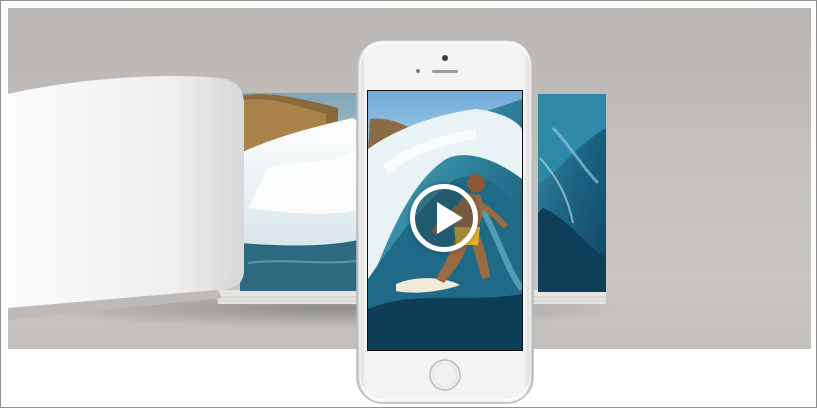  What do you see at coordinates (450, 218) in the screenshot?
I see `play-icon` at bounding box center [450, 218].